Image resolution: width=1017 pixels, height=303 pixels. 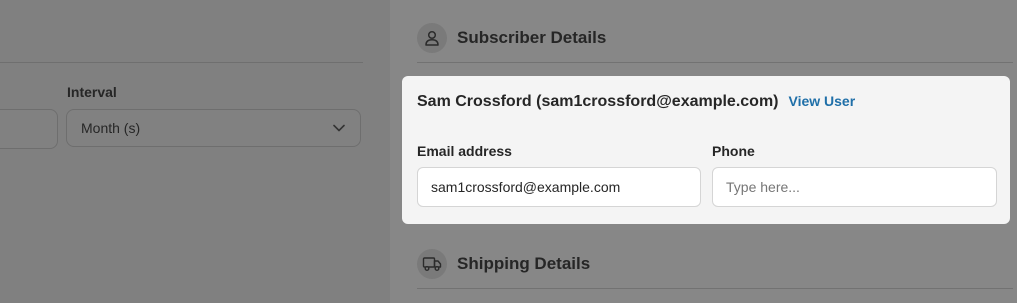 I want to click on left-divider, so click(x=181, y=62).